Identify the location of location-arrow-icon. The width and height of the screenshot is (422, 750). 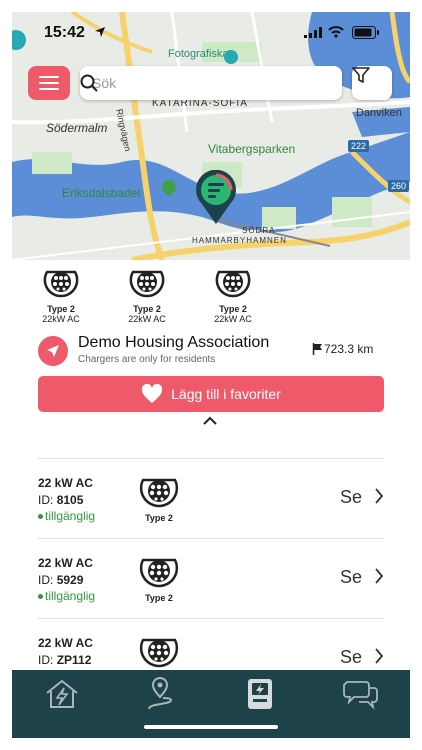
(100, 32).